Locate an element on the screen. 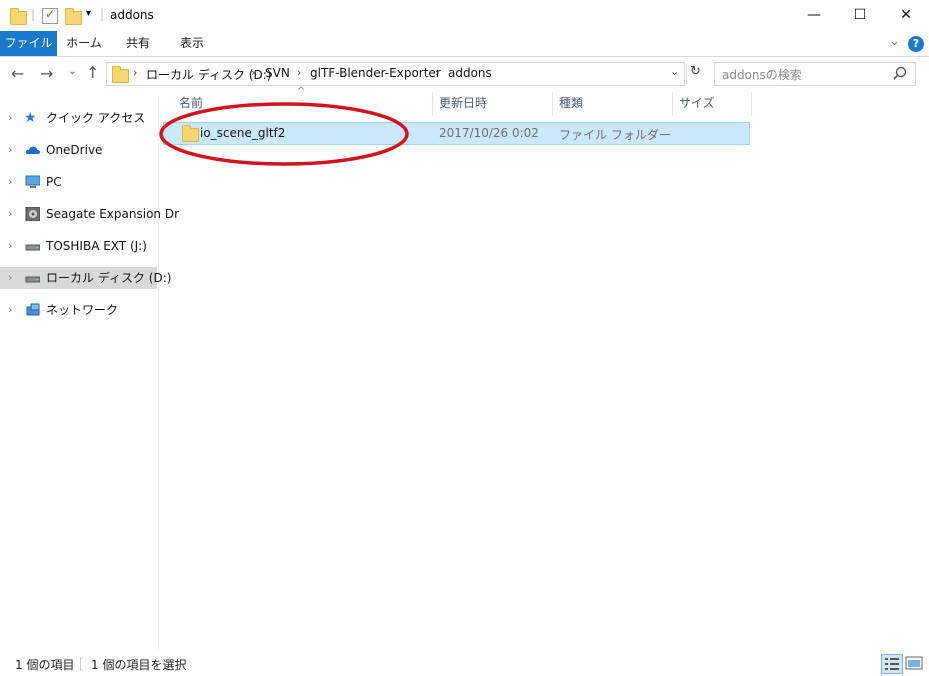 This screenshot has height=676, width=929. ribbon-tabs: ファイル ホーム 共有 表示 ⌄ ? is located at coordinates (464, 44).